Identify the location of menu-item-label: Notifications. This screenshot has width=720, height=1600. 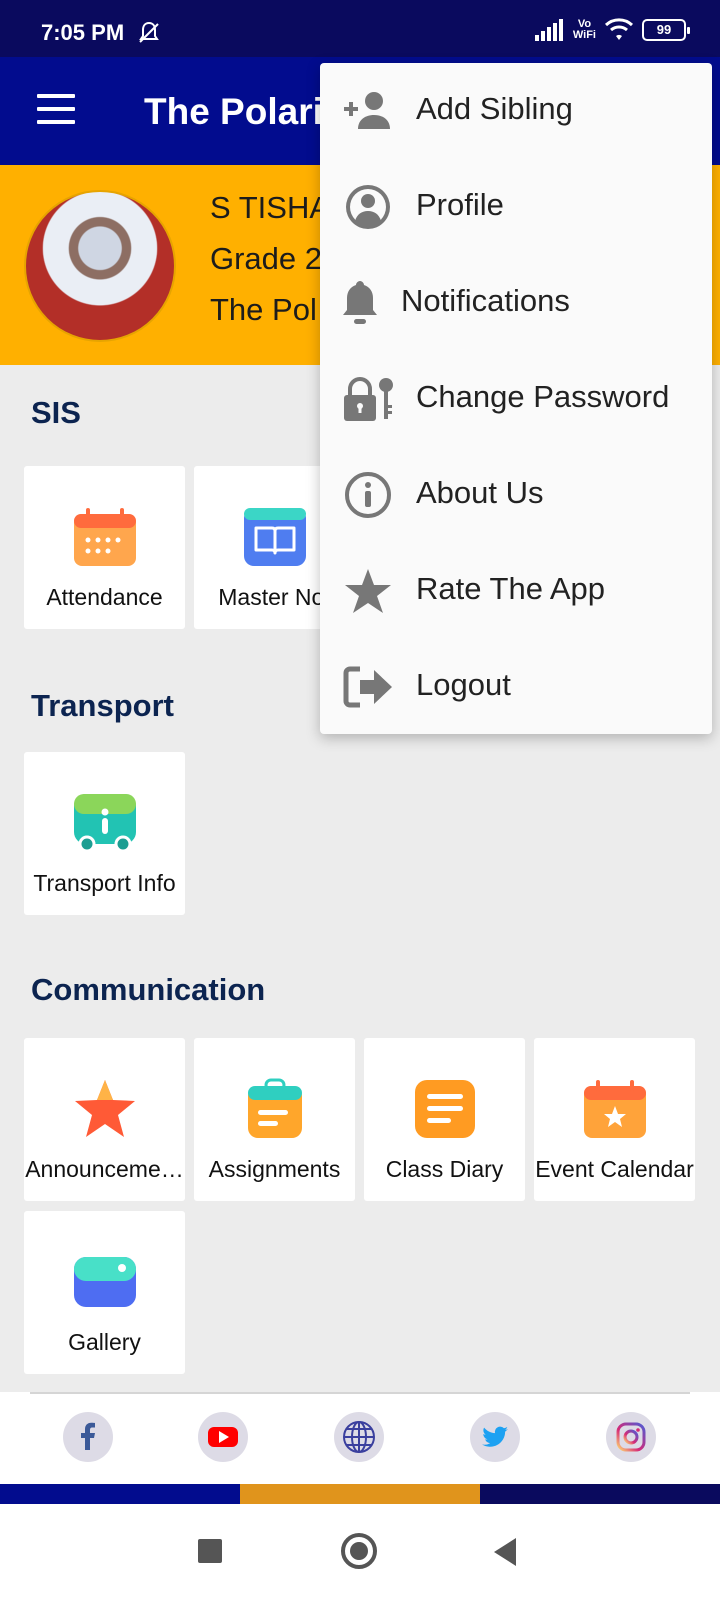
(485, 300).